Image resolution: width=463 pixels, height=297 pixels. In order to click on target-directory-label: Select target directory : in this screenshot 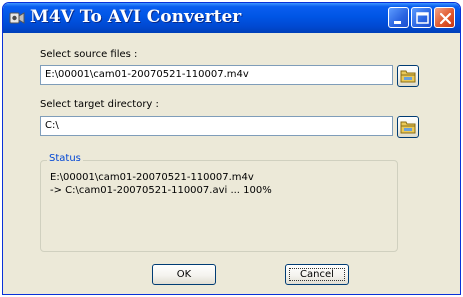, I will do `click(99, 104)`.